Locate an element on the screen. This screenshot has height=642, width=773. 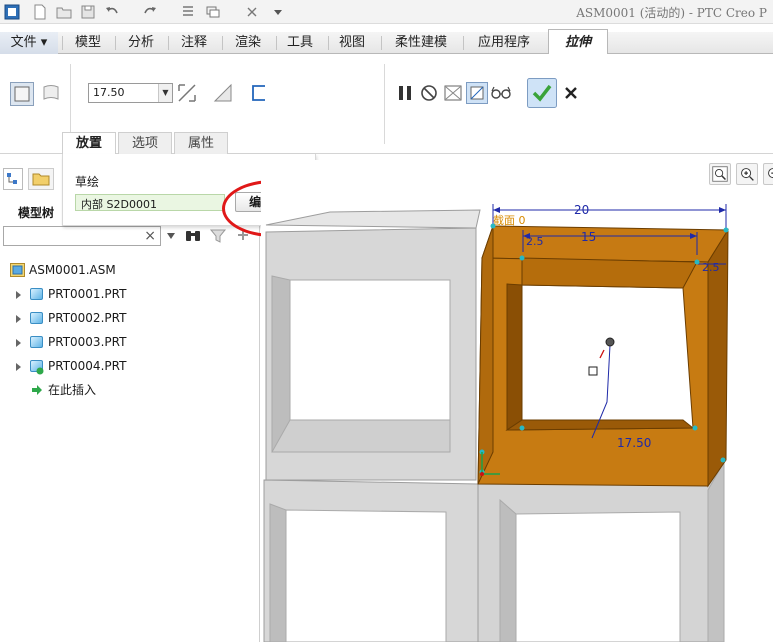
sketch-collector: 内部 S2D0001 is located at coordinates (150, 202).